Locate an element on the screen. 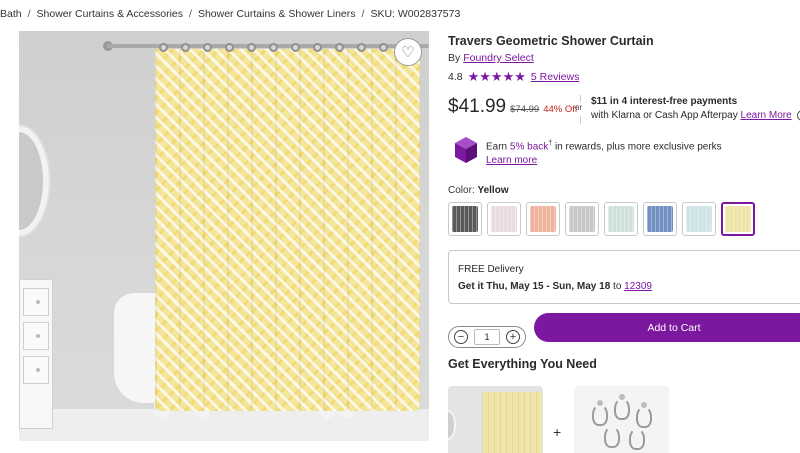 The height and width of the screenshot is (453, 800). rewards-description: in rewards, plus more exclusive perks is located at coordinates (637, 147).